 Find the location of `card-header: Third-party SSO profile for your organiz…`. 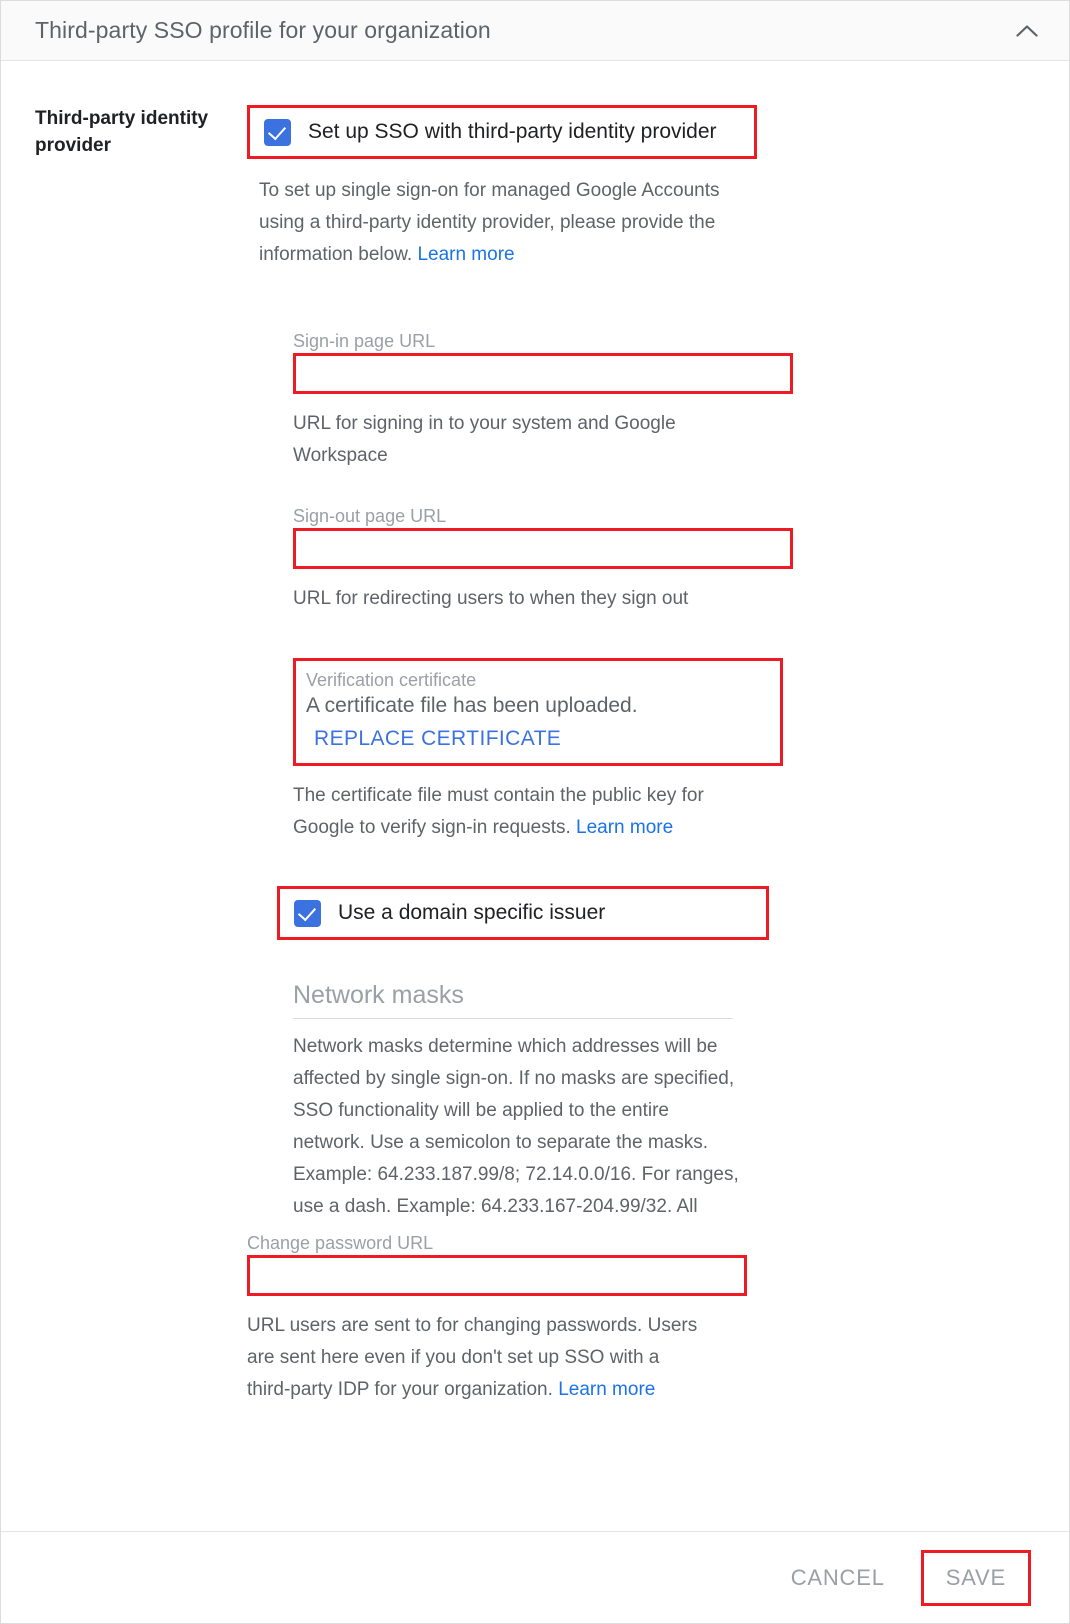

card-header: Third-party SSO profile for your organiz… is located at coordinates (535, 31).